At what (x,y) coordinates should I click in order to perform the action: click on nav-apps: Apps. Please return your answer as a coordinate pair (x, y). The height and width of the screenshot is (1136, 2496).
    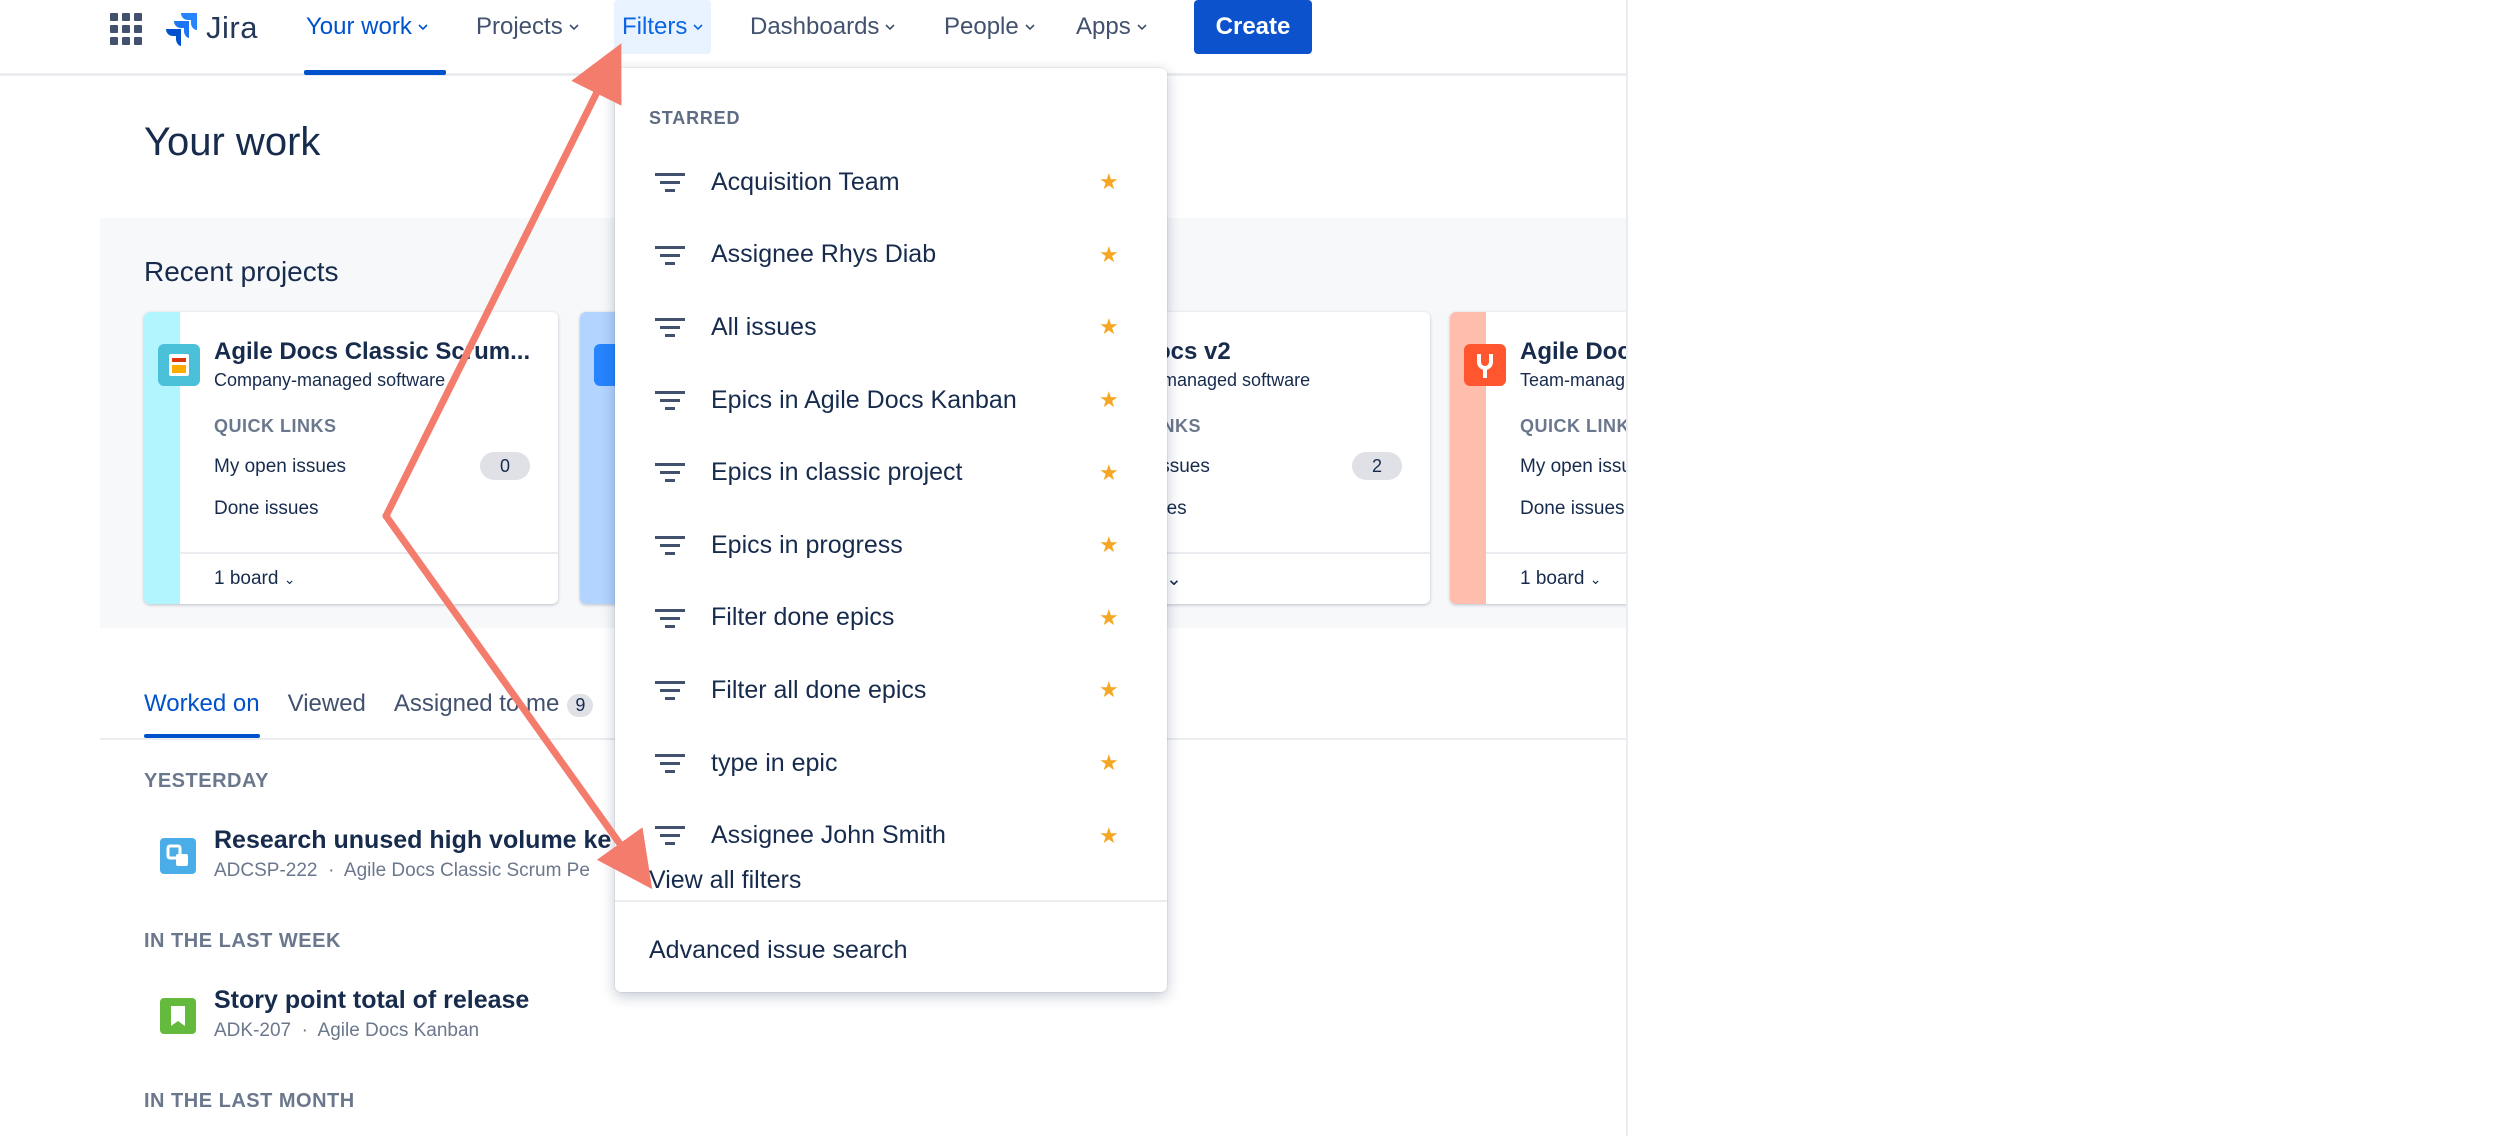
    Looking at the image, I should click on (1111, 27).